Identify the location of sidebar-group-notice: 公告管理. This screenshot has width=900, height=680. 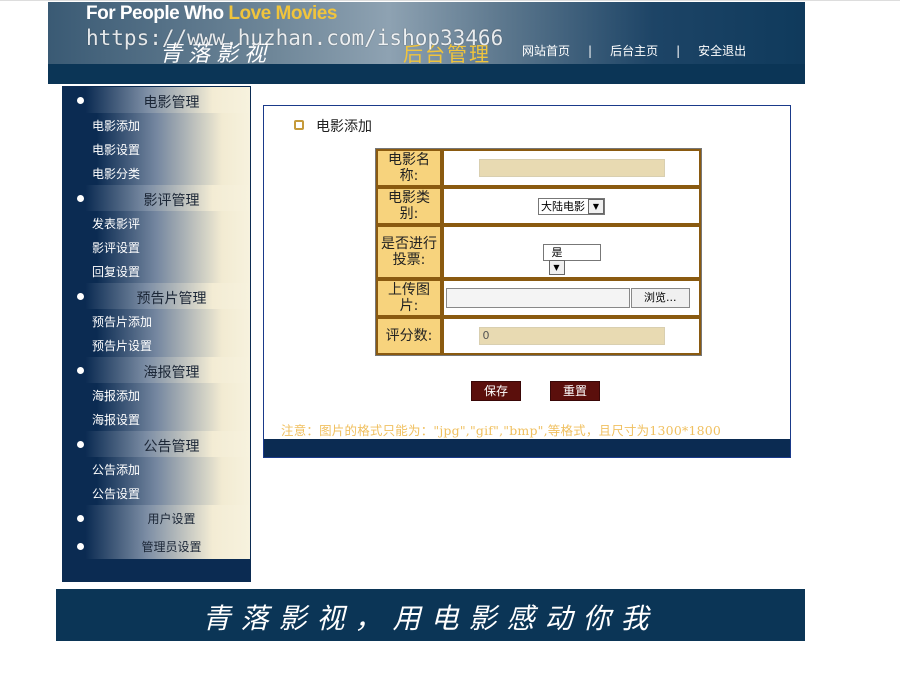
(156, 444).